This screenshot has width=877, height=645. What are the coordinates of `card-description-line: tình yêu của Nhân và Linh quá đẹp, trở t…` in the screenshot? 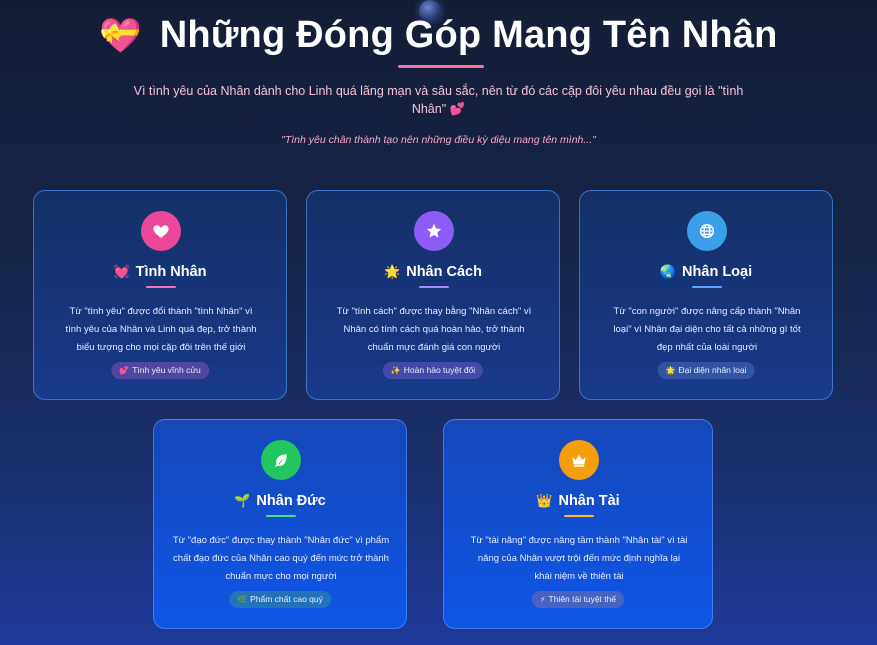 It's located at (161, 329).